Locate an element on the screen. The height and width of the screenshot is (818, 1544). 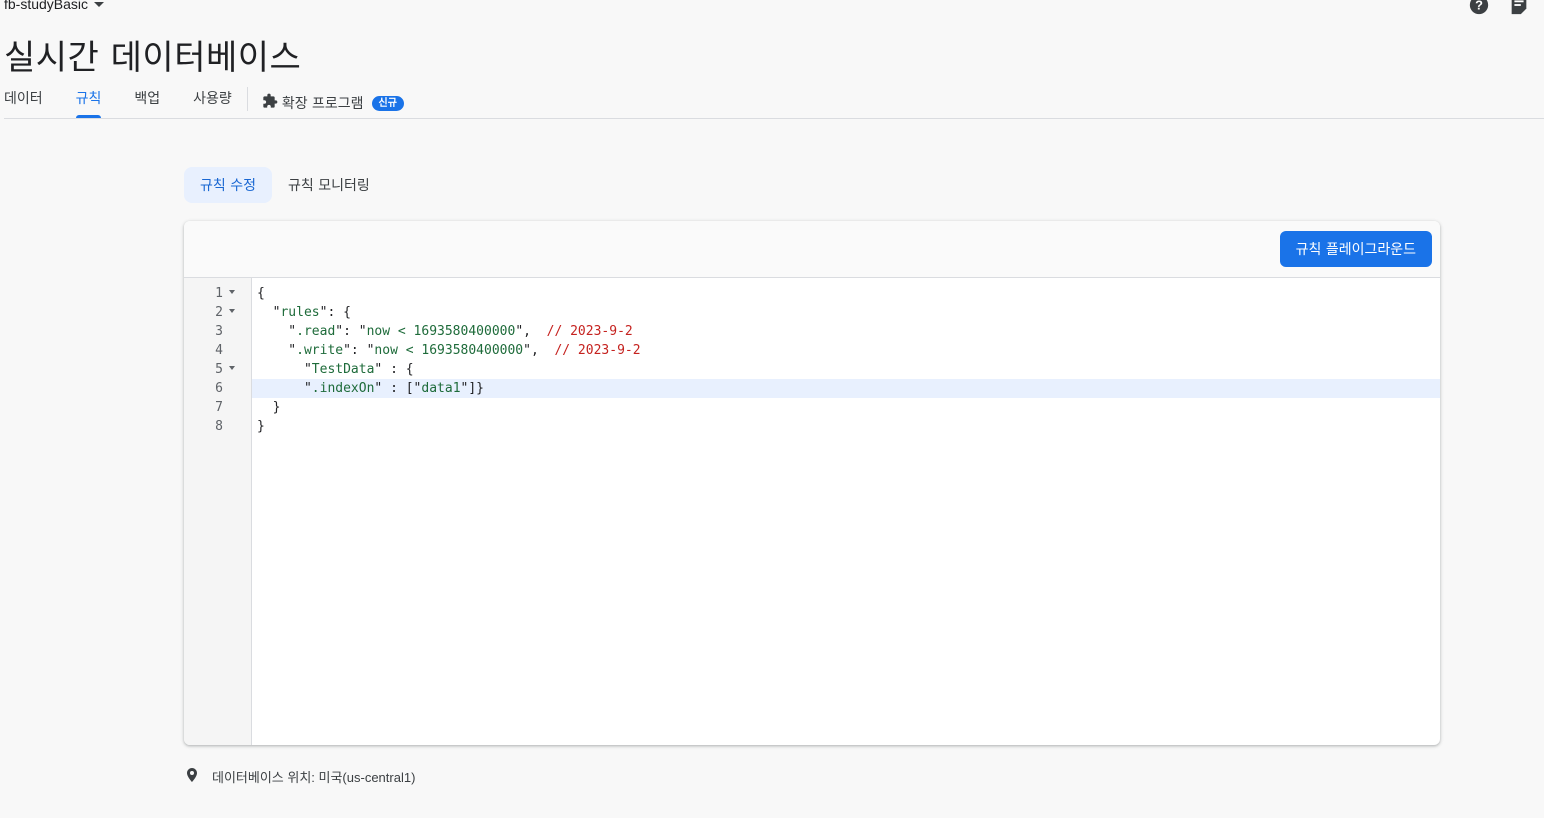
tab-divider is located at coordinates (247, 99).